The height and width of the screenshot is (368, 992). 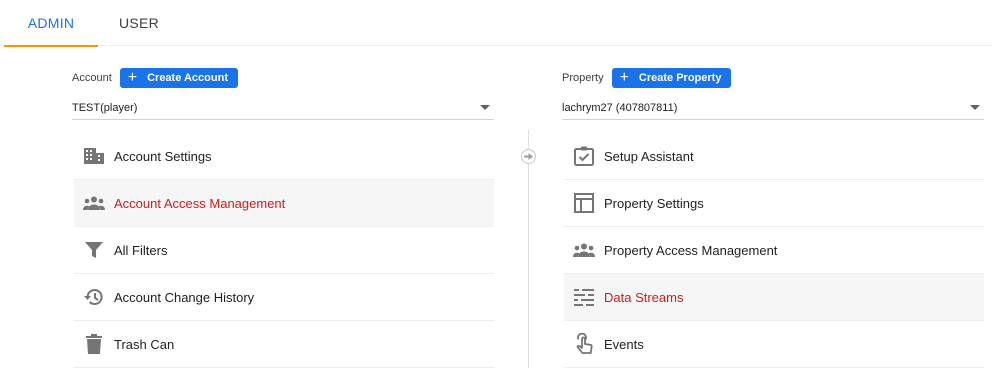 I want to click on create-property-label: Create Property, so click(x=680, y=78).